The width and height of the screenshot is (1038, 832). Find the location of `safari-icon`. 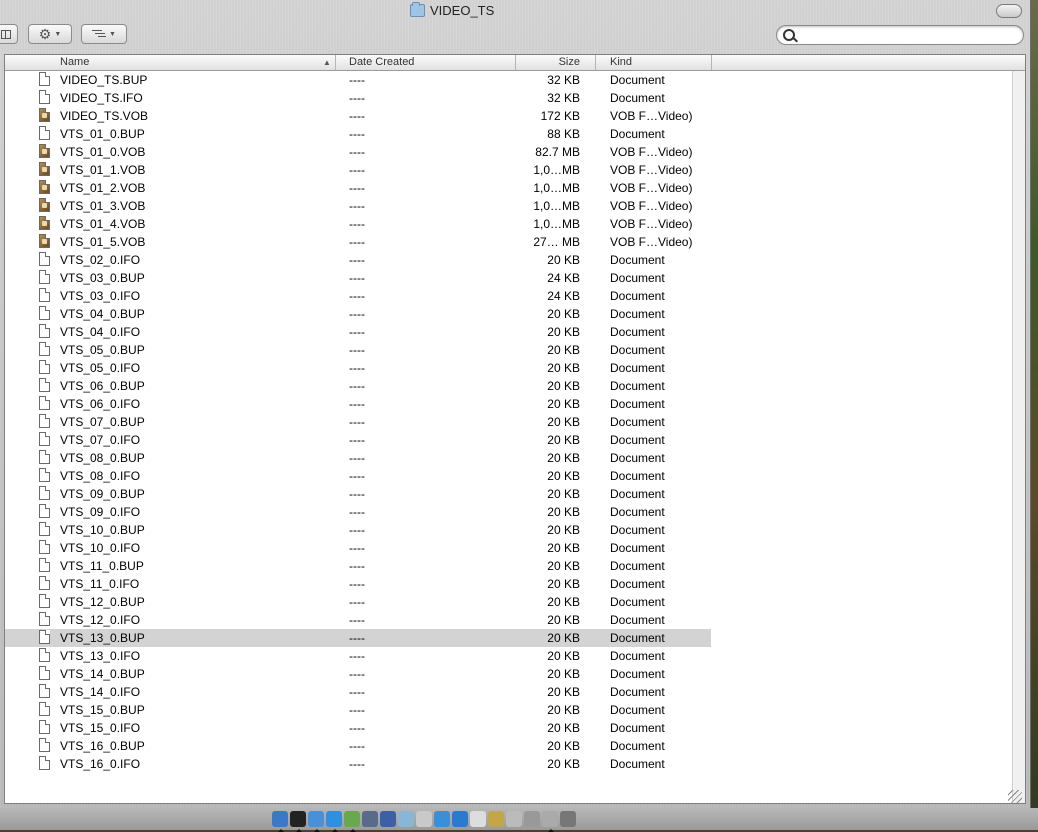

safari-icon is located at coordinates (460, 819).